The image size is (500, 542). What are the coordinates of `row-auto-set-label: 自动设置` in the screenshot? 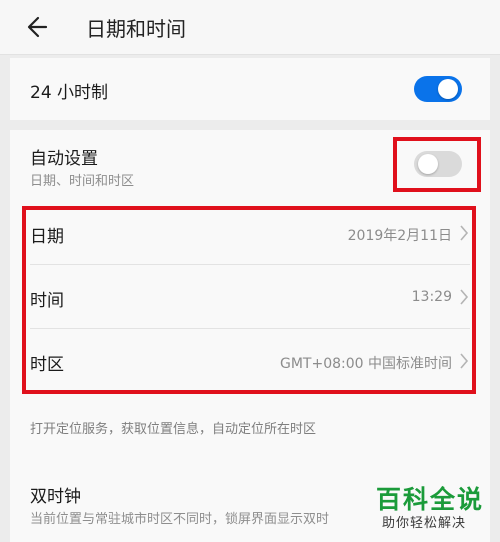 It's located at (64, 159).